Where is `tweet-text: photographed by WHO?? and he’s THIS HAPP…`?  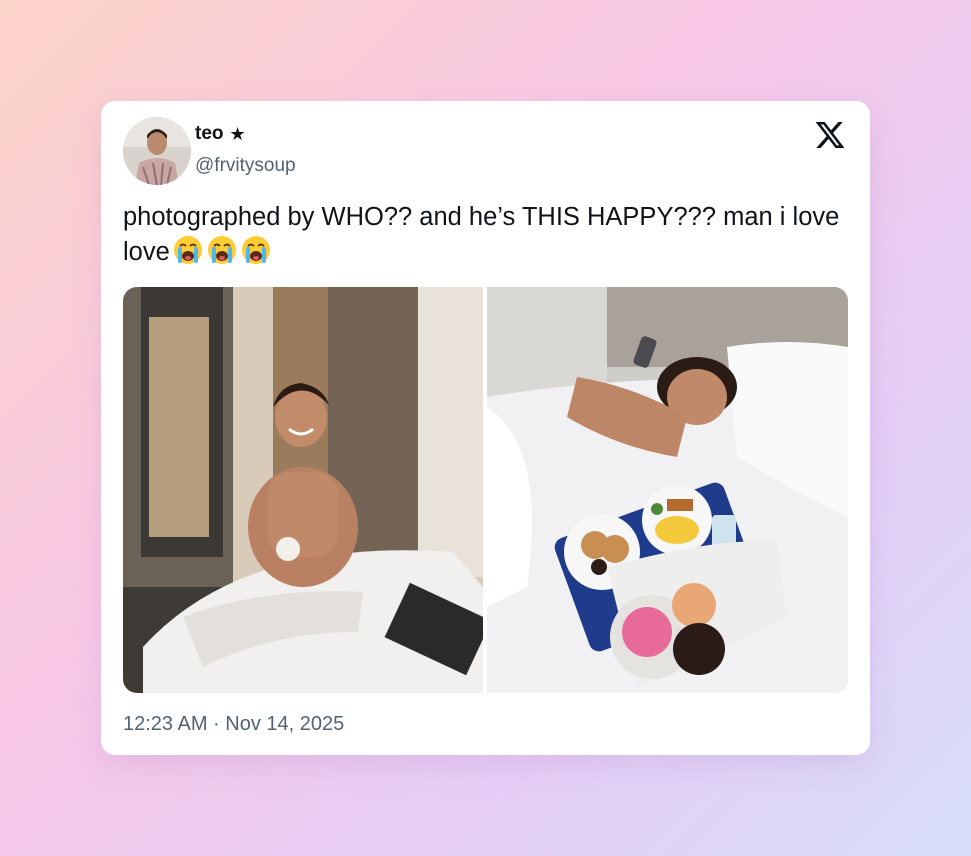
tweet-text: photographed by WHO?? and he’s THIS HAPP… is located at coordinates (483, 234).